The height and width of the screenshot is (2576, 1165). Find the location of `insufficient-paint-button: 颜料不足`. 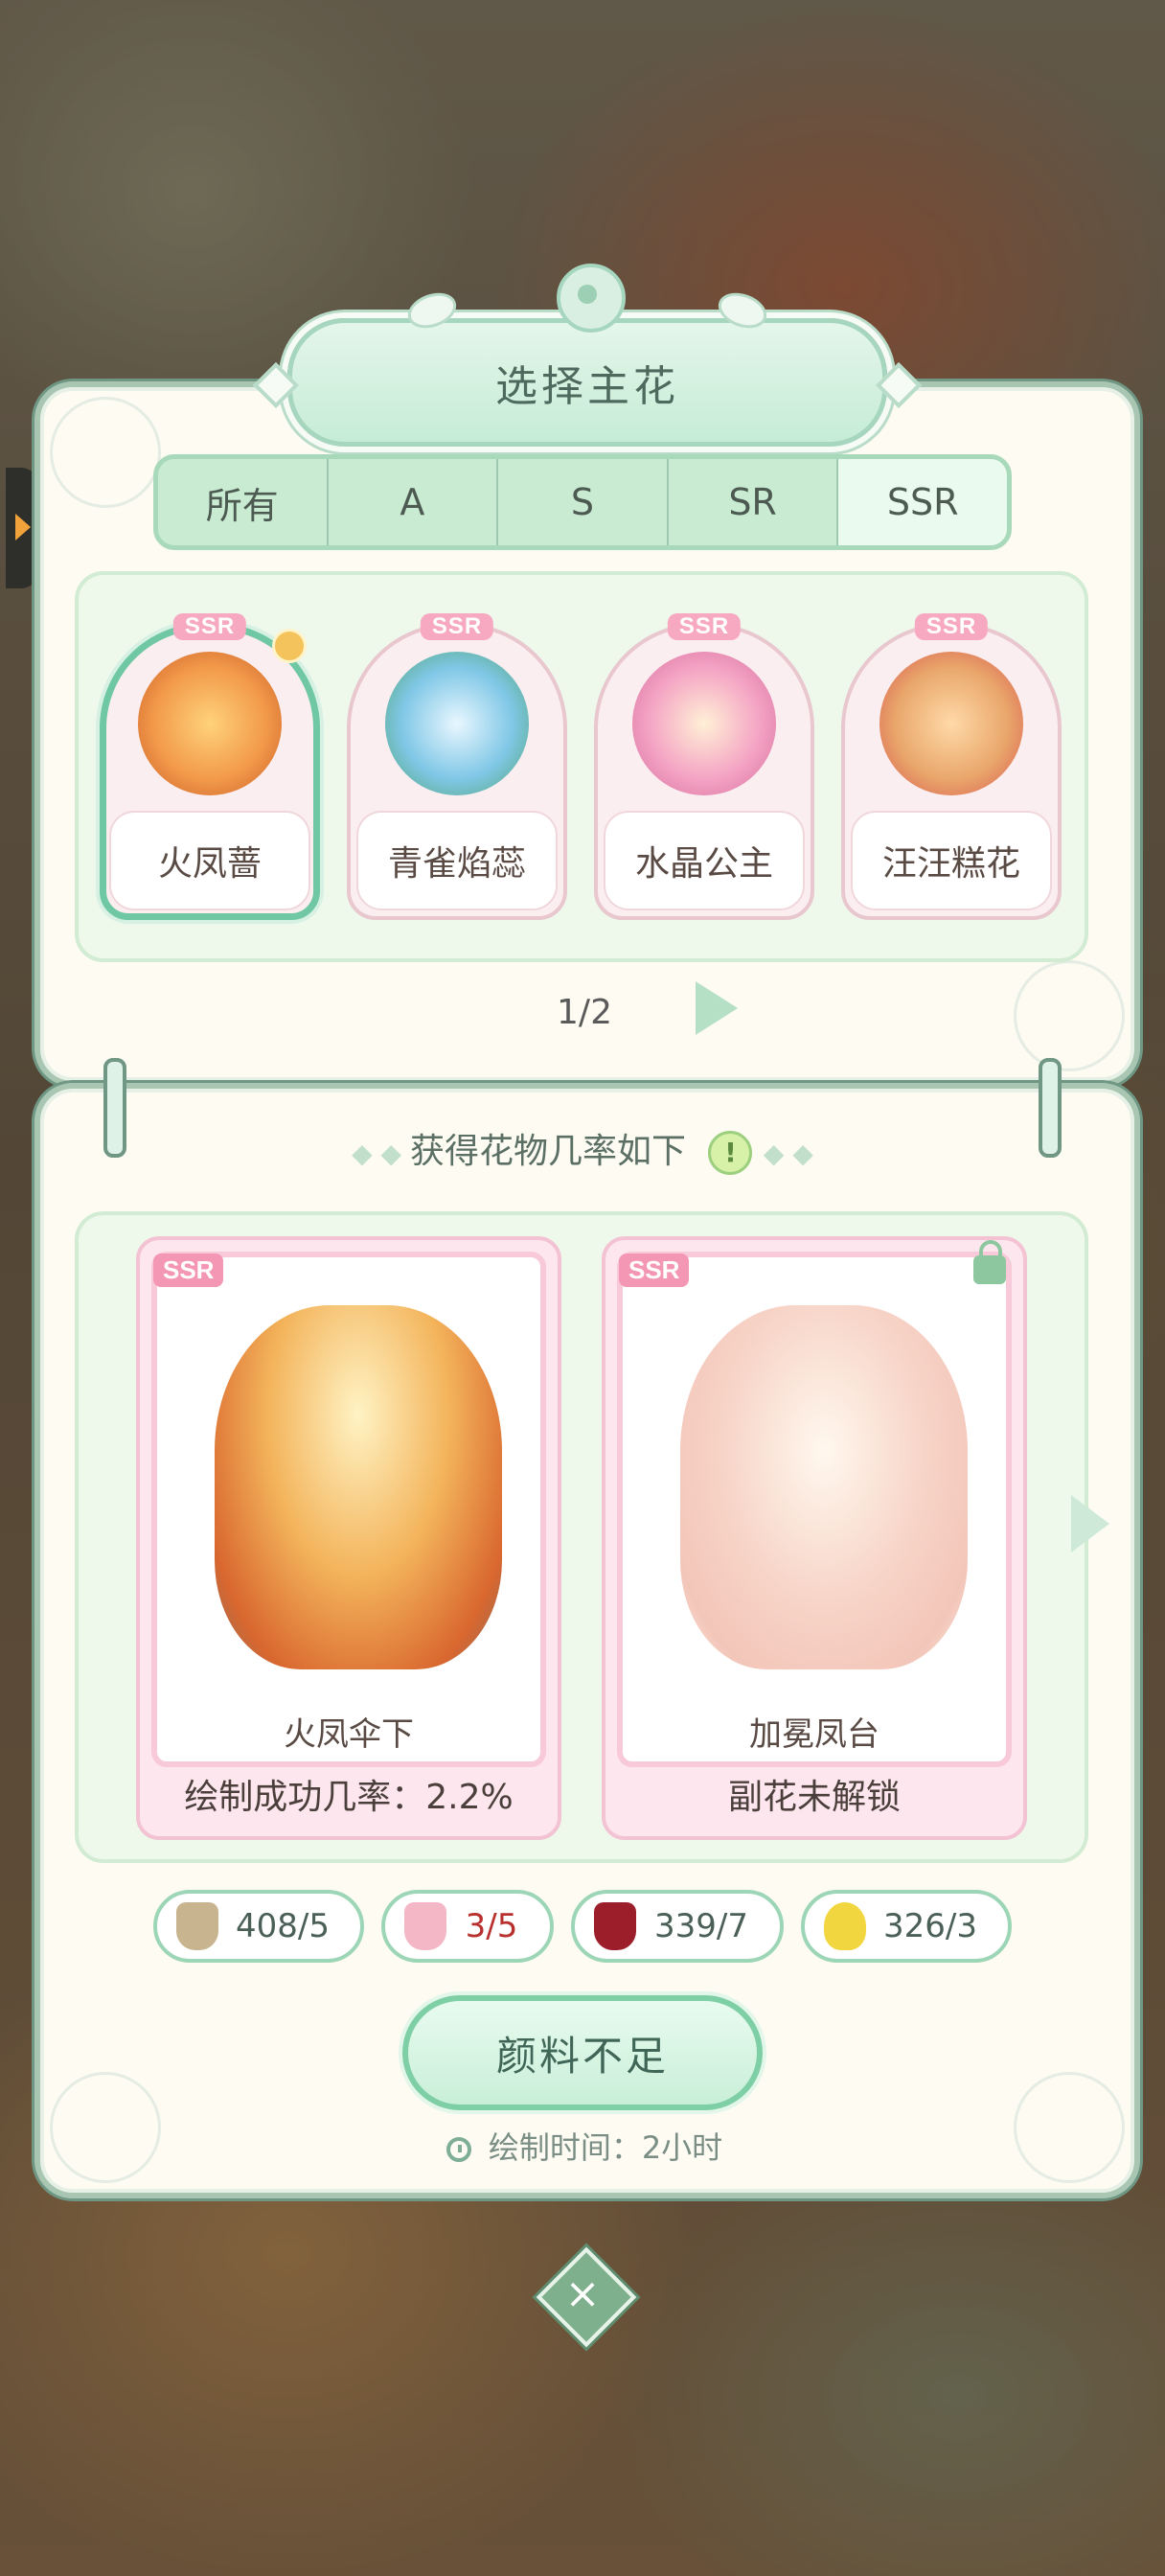

insufficient-paint-button: 颜料不足 is located at coordinates (582, 2052).